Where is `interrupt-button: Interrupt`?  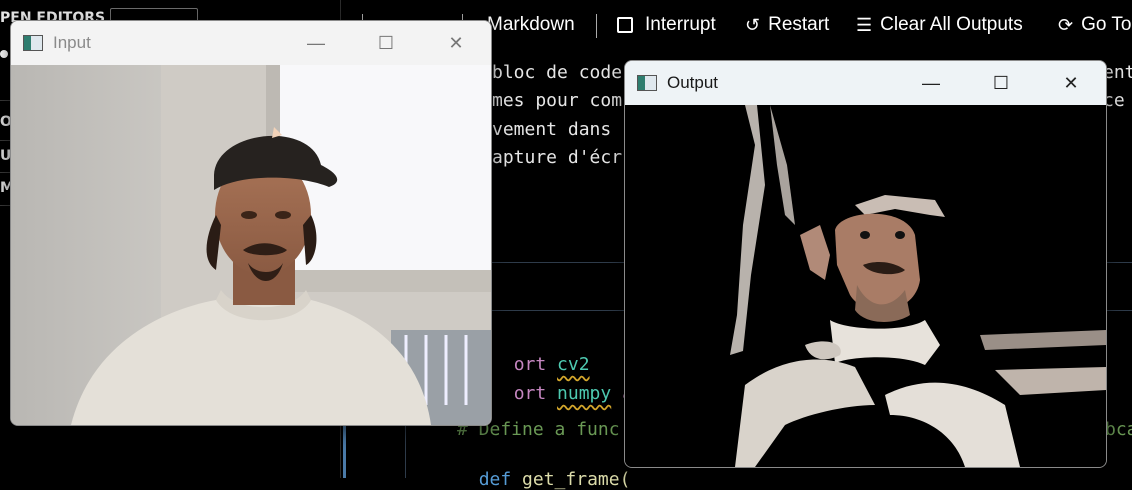 interrupt-button: Interrupt is located at coordinates (666, 25).